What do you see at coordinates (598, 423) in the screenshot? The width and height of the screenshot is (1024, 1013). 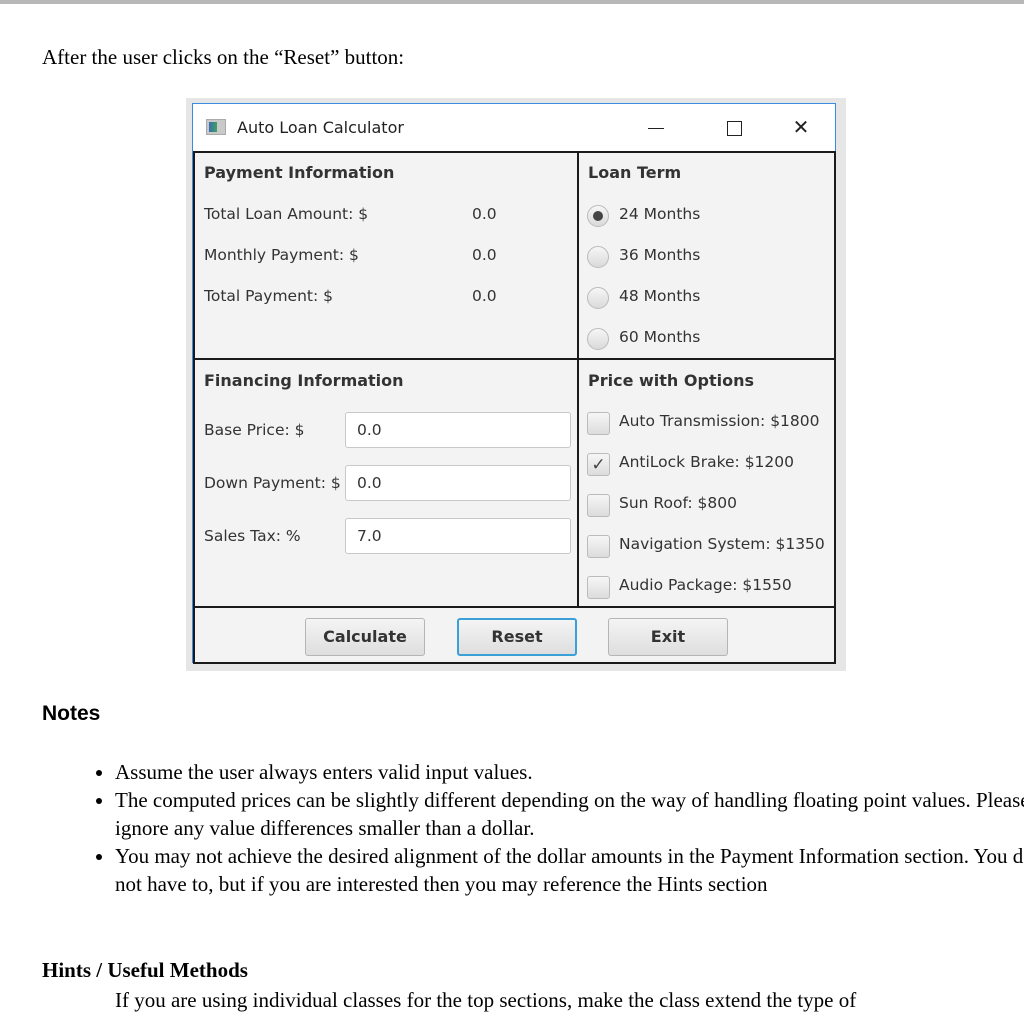 I see `auto-transmission-checkbox` at bounding box center [598, 423].